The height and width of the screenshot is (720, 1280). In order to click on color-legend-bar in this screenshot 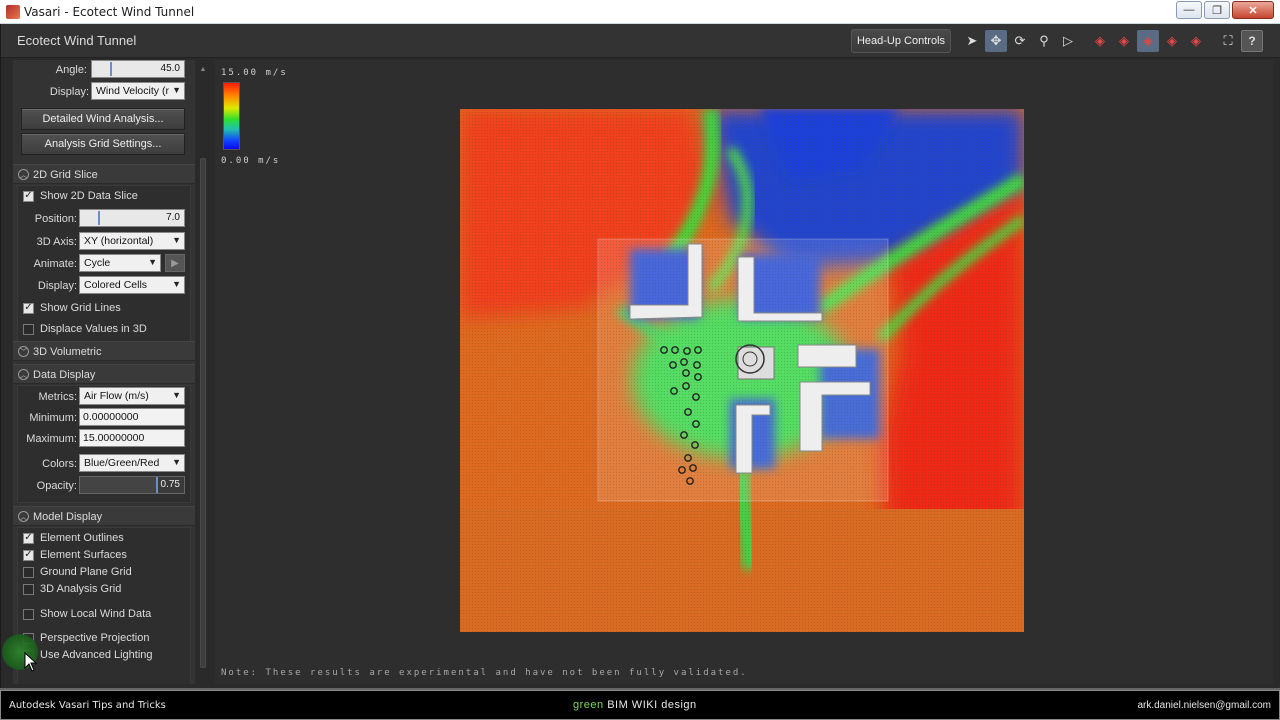, I will do `click(231, 116)`.